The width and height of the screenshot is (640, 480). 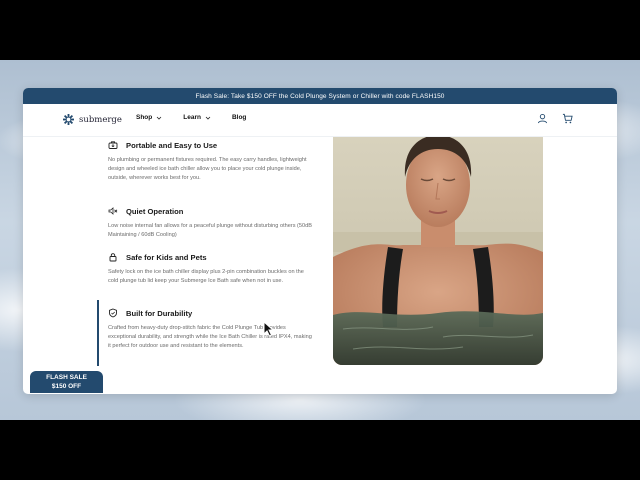 What do you see at coordinates (68, 119) in the screenshot?
I see `snowflake-logo-icon` at bounding box center [68, 119].